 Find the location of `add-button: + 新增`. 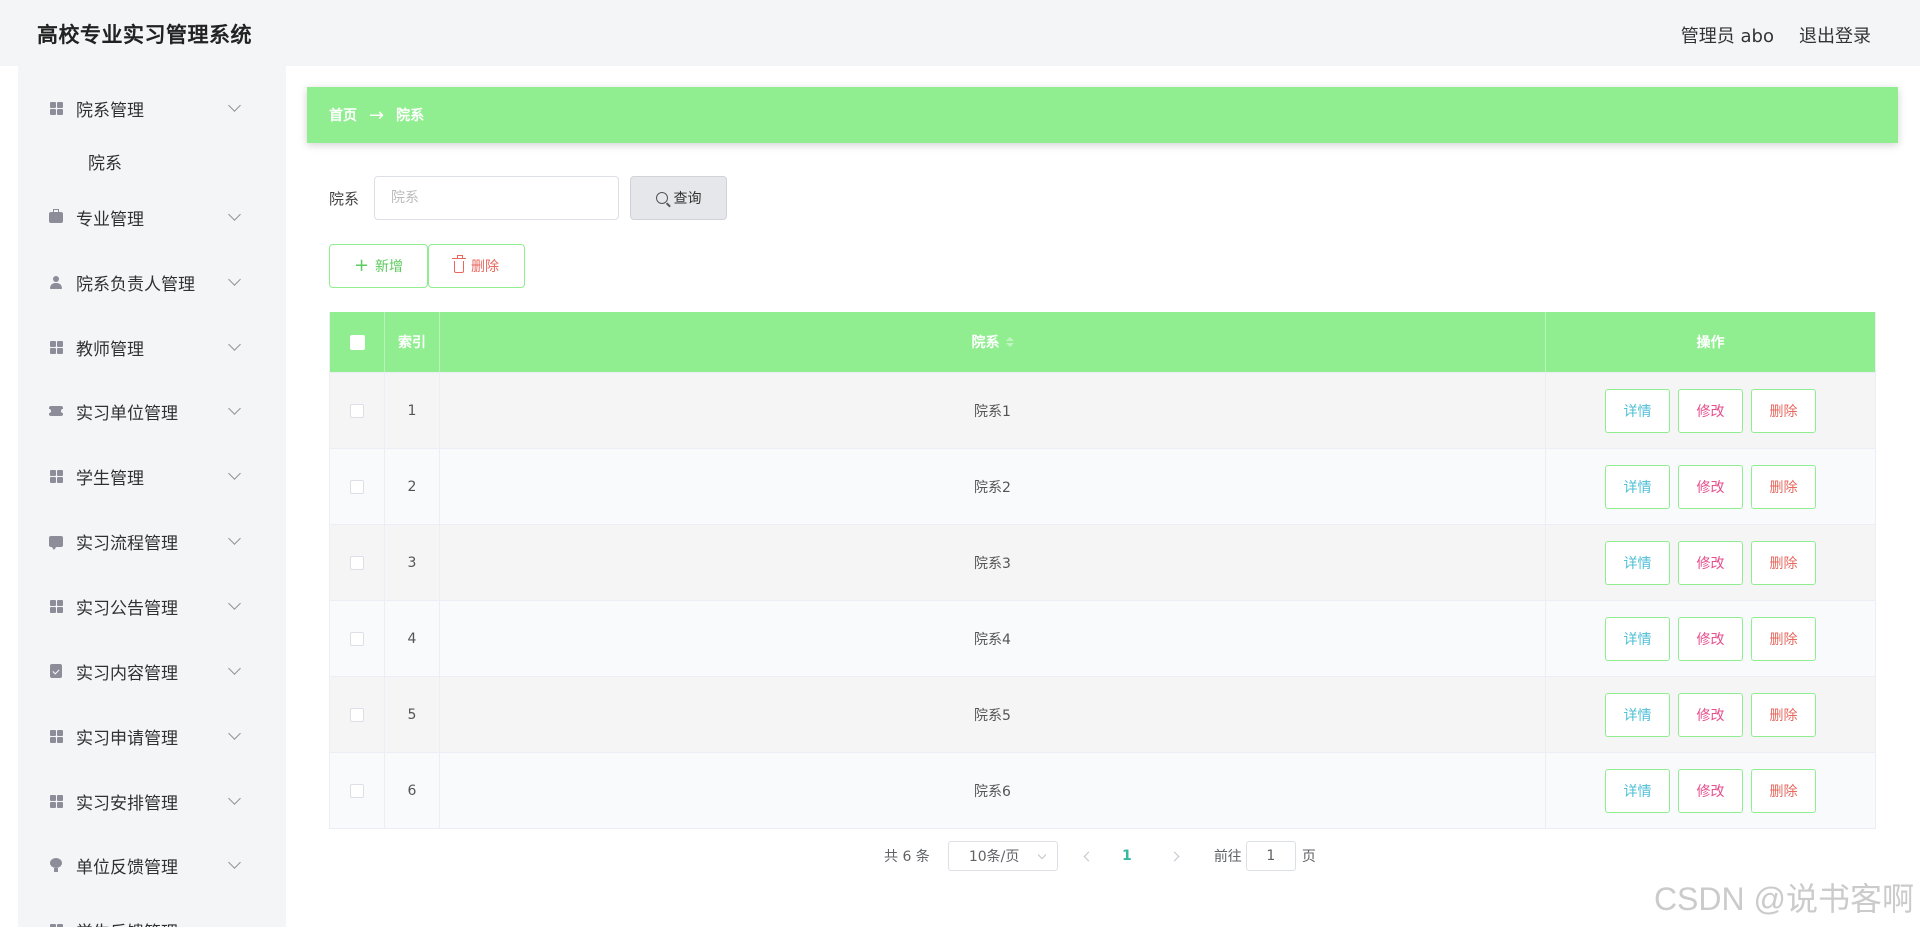

add-button: + 新增 is located at coordinates (378, 266).